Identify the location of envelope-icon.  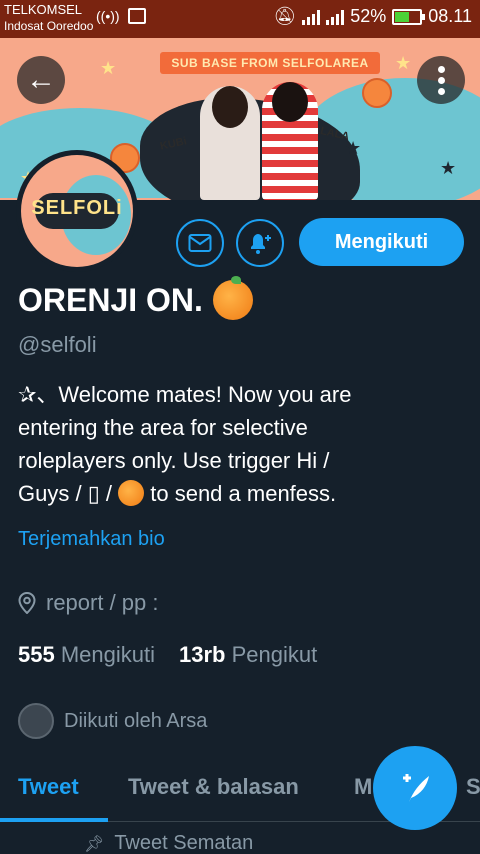
(200, 243).